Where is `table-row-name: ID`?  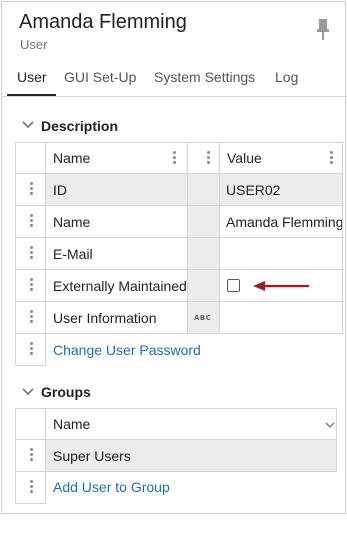 table-row-name: ID is located at coordinates (116, 189).